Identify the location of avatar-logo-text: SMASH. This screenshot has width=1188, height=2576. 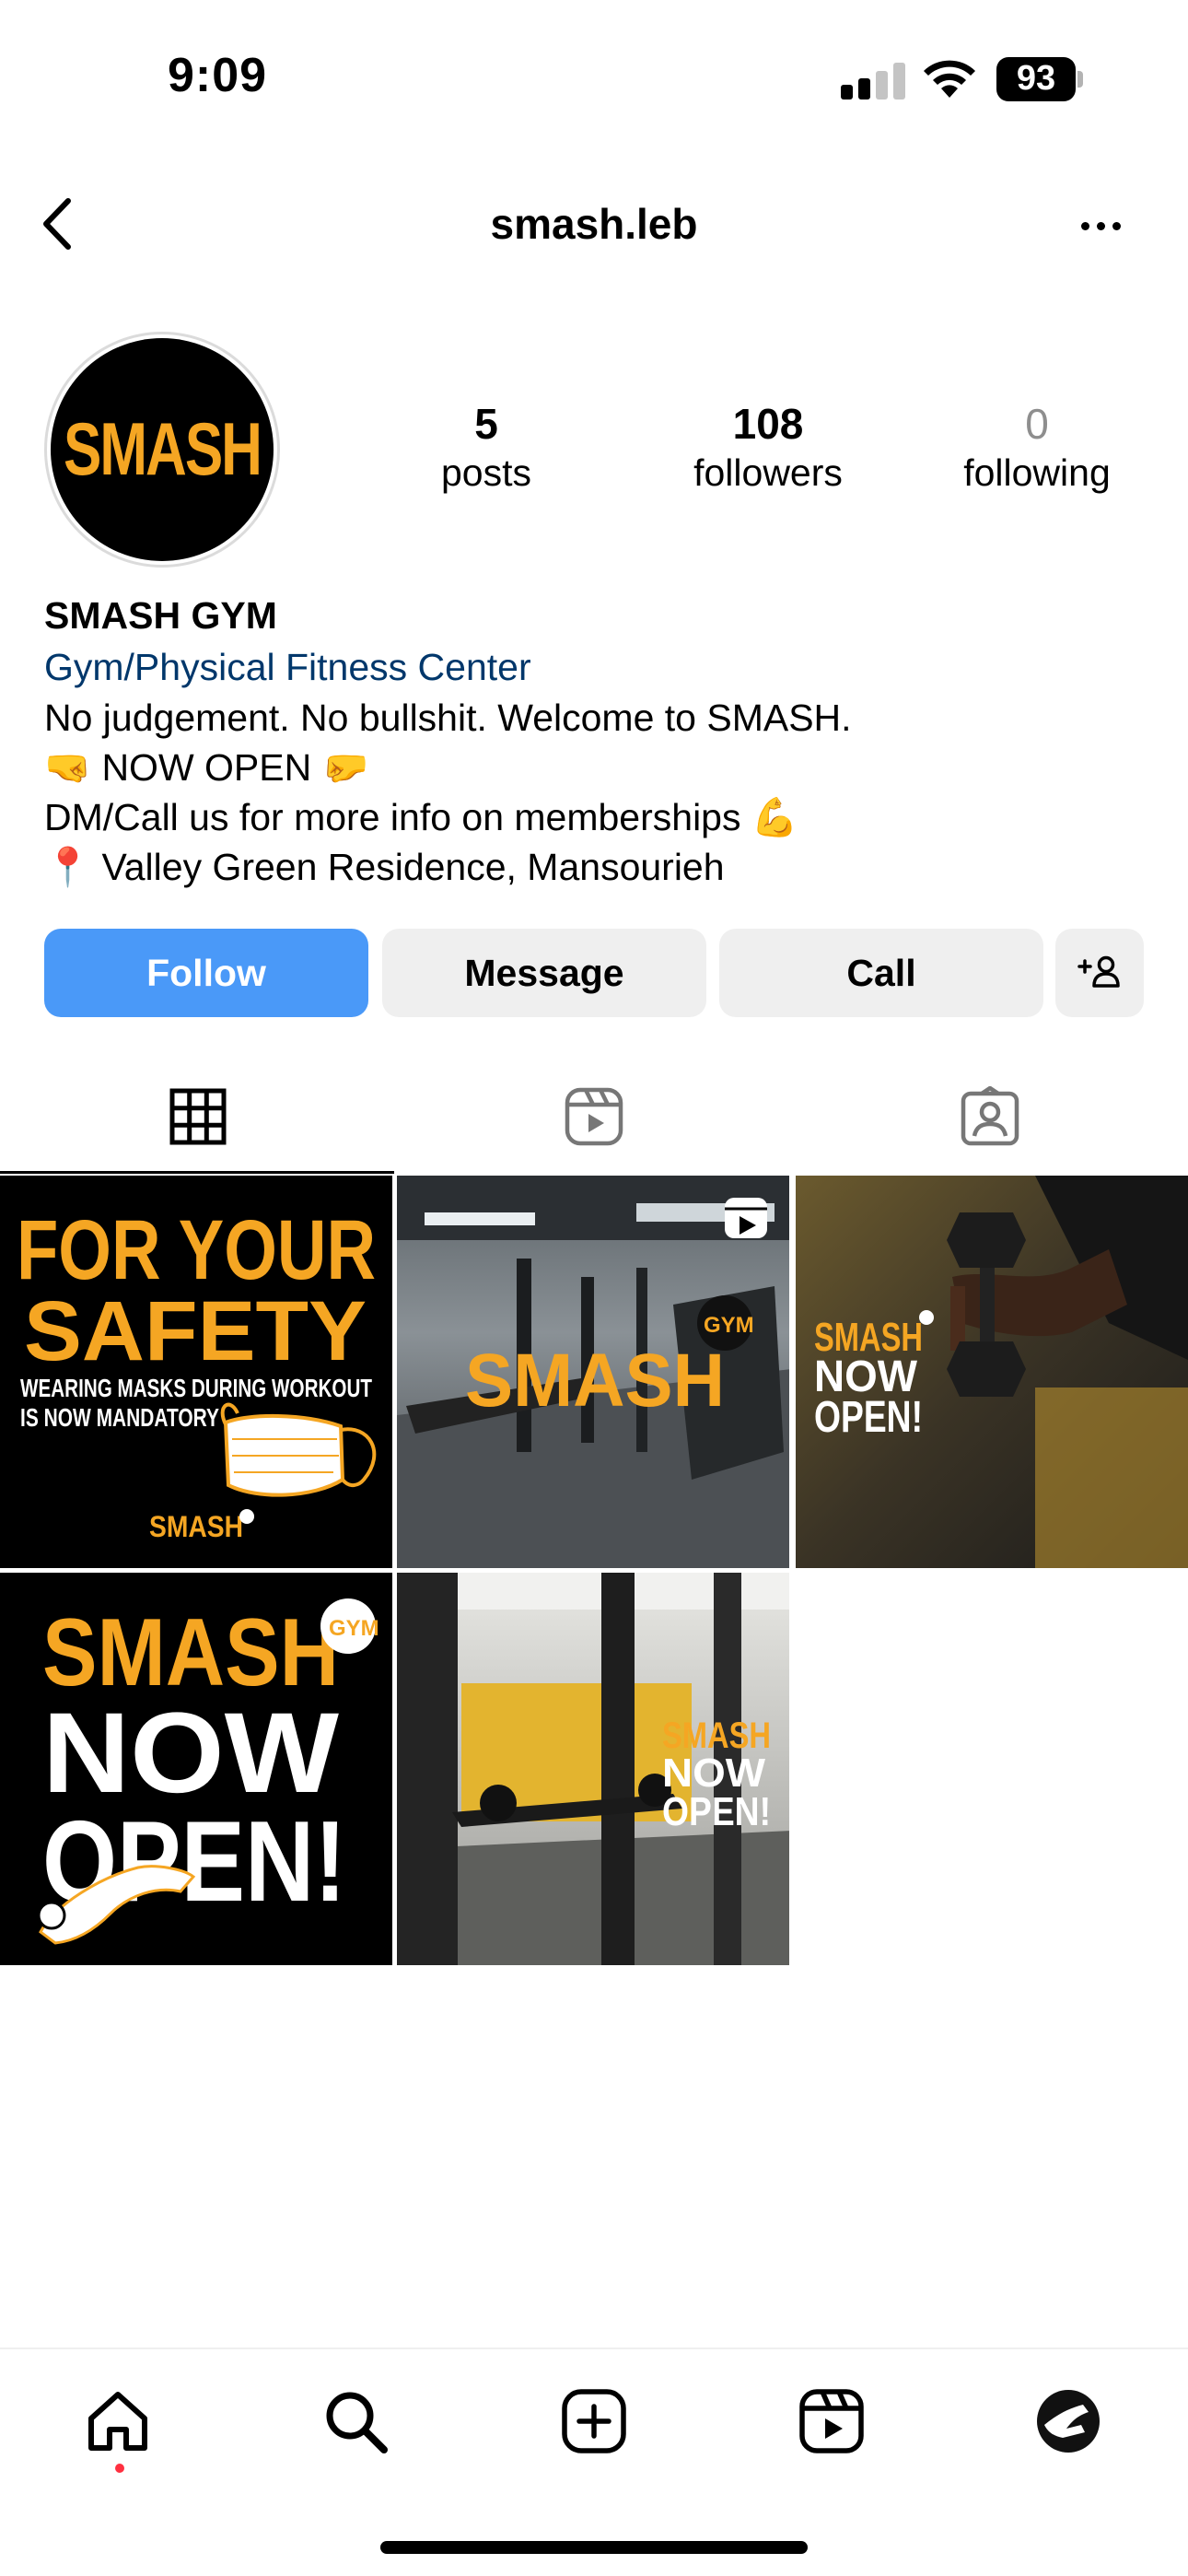
(163, 449).